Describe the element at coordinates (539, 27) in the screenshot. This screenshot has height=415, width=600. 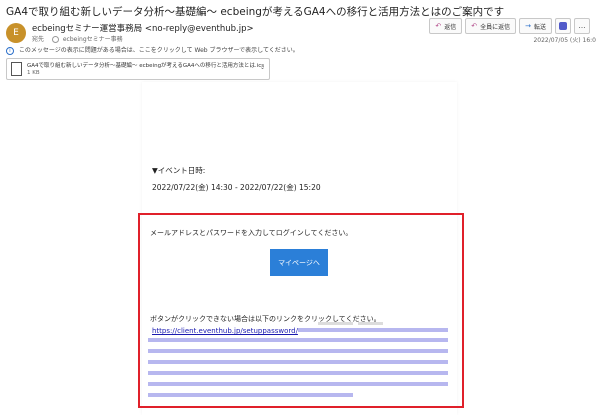
I see `forward-label: 転送` at that location.